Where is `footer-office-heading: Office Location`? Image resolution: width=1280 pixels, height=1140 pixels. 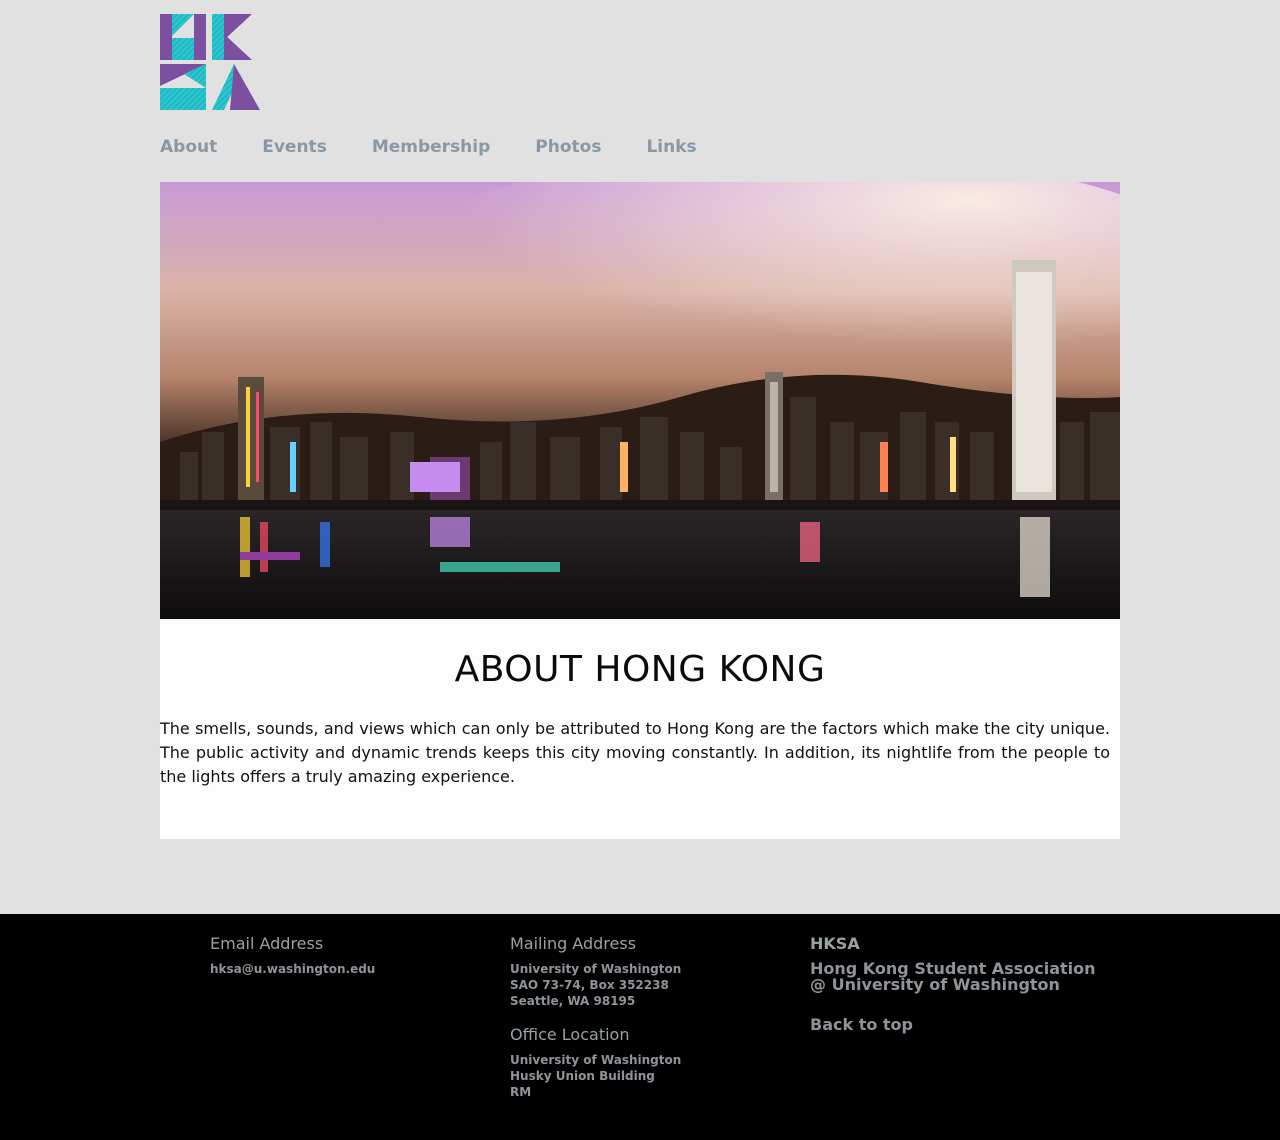
footer-office-heading: Office Location is located at coordinates (570, 1034).